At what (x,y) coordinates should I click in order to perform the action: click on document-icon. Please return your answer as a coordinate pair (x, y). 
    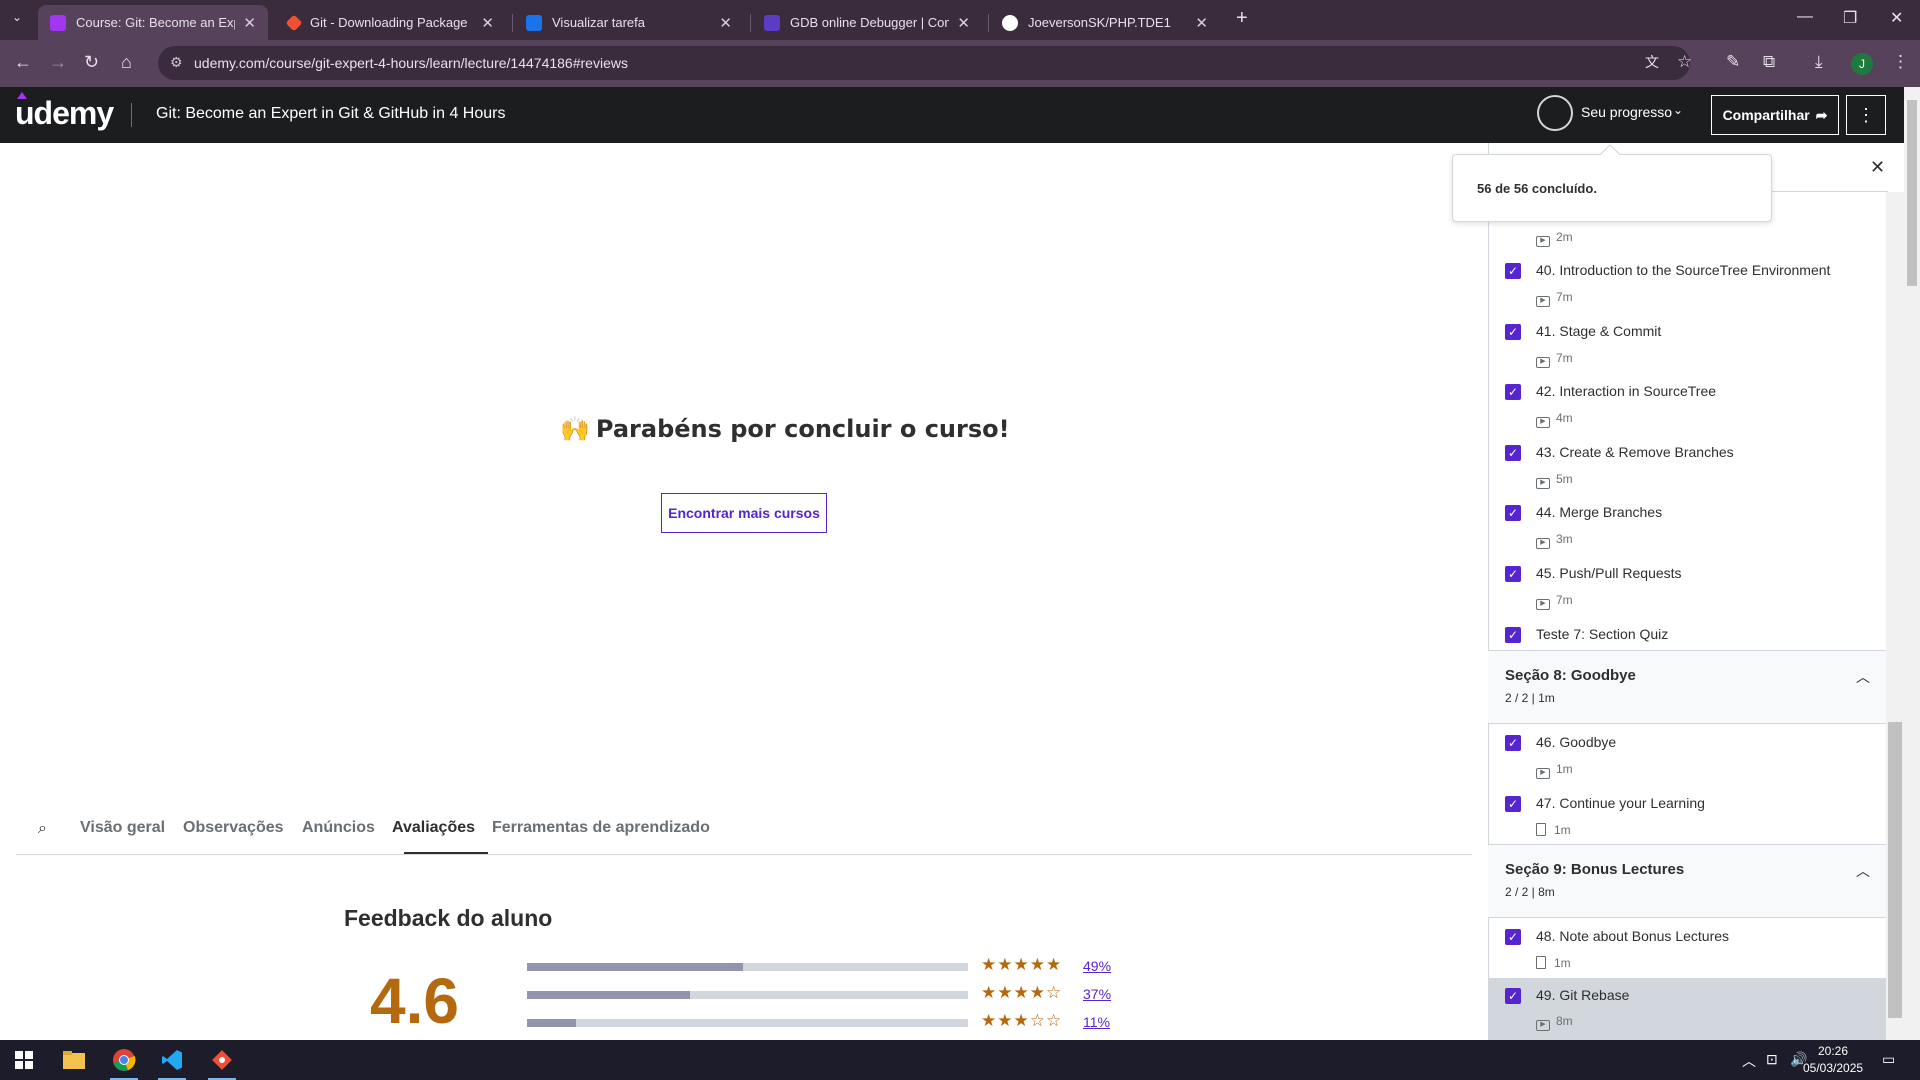
    Looking at the image, I should click on (1541, 962).